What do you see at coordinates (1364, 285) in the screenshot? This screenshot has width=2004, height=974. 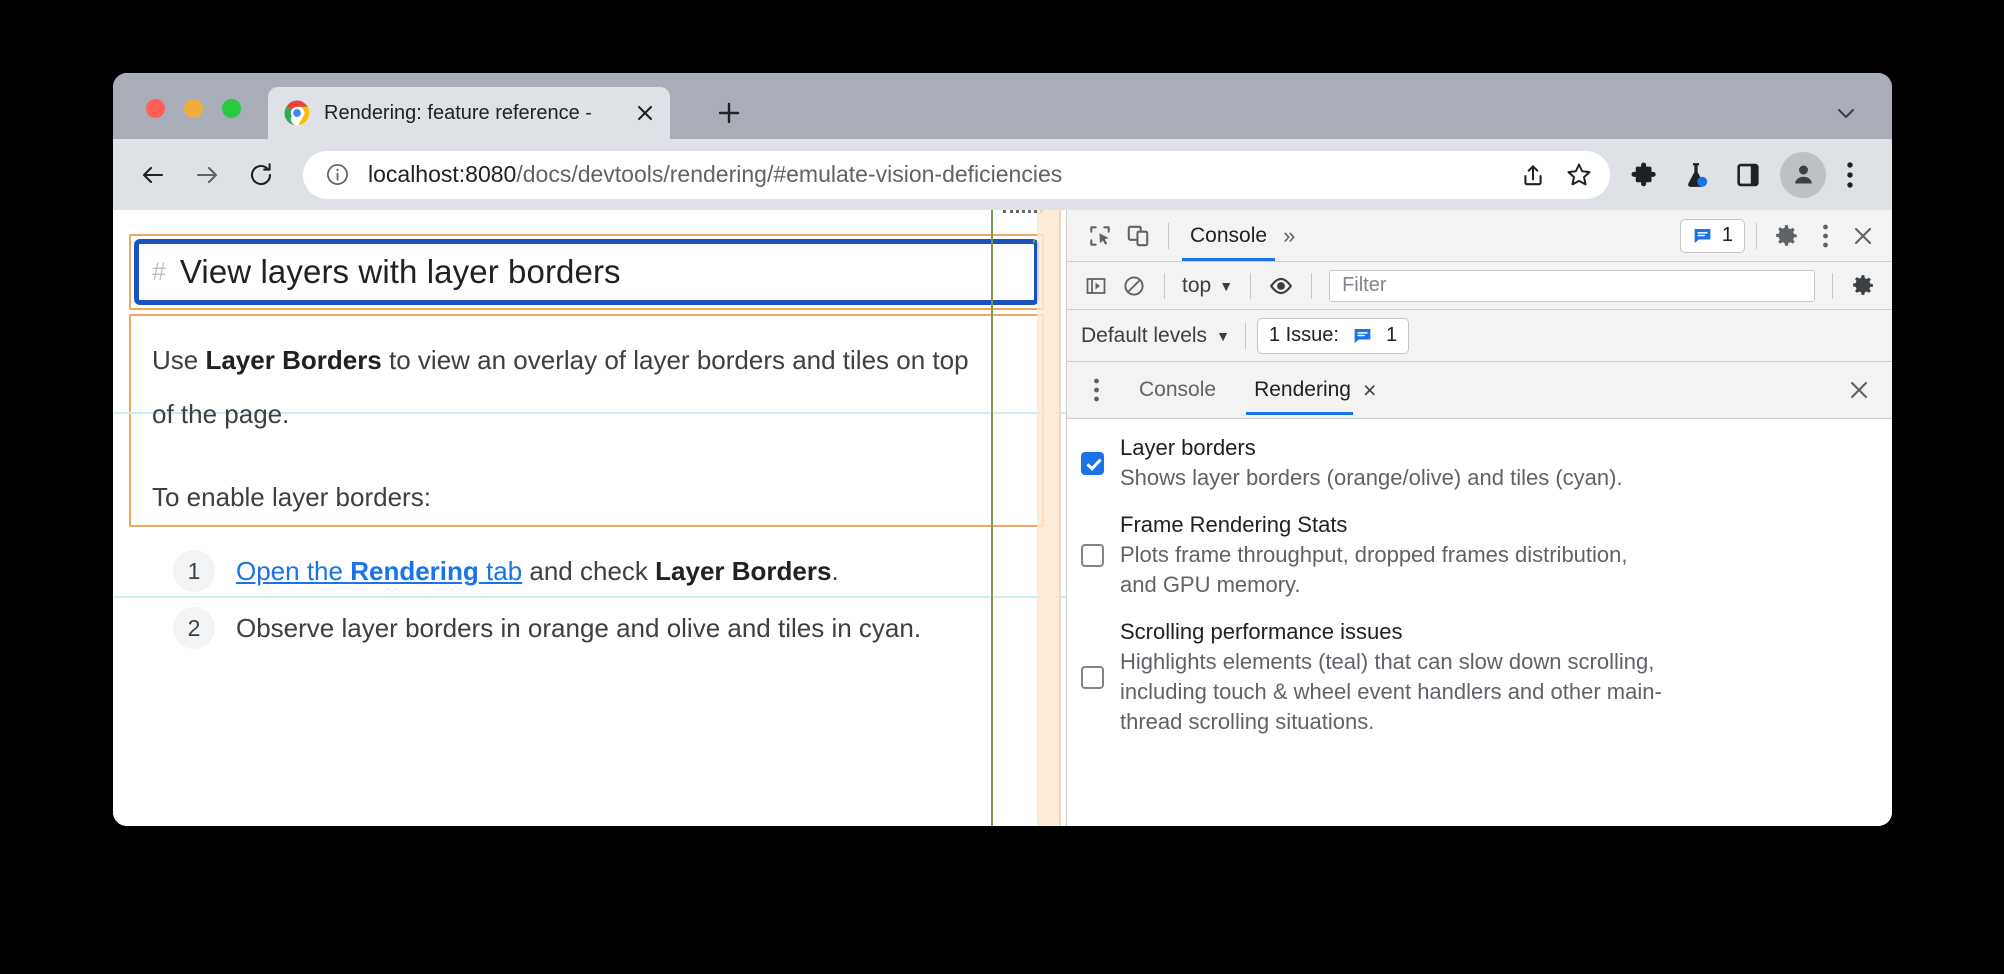 I see `filter-placeholder: Filter` at bounding box center [1364, 285].